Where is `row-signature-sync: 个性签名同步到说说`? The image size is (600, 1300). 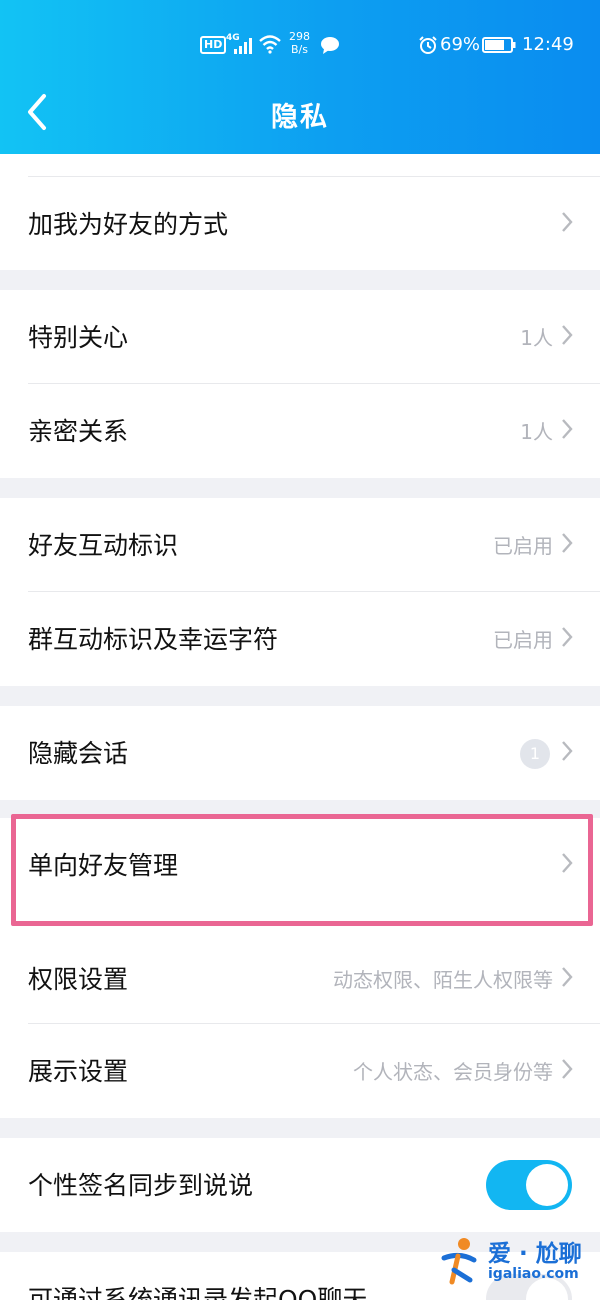
row-signature-sync: 个性签名同步到说说 is located at coordinates (300, 1184).